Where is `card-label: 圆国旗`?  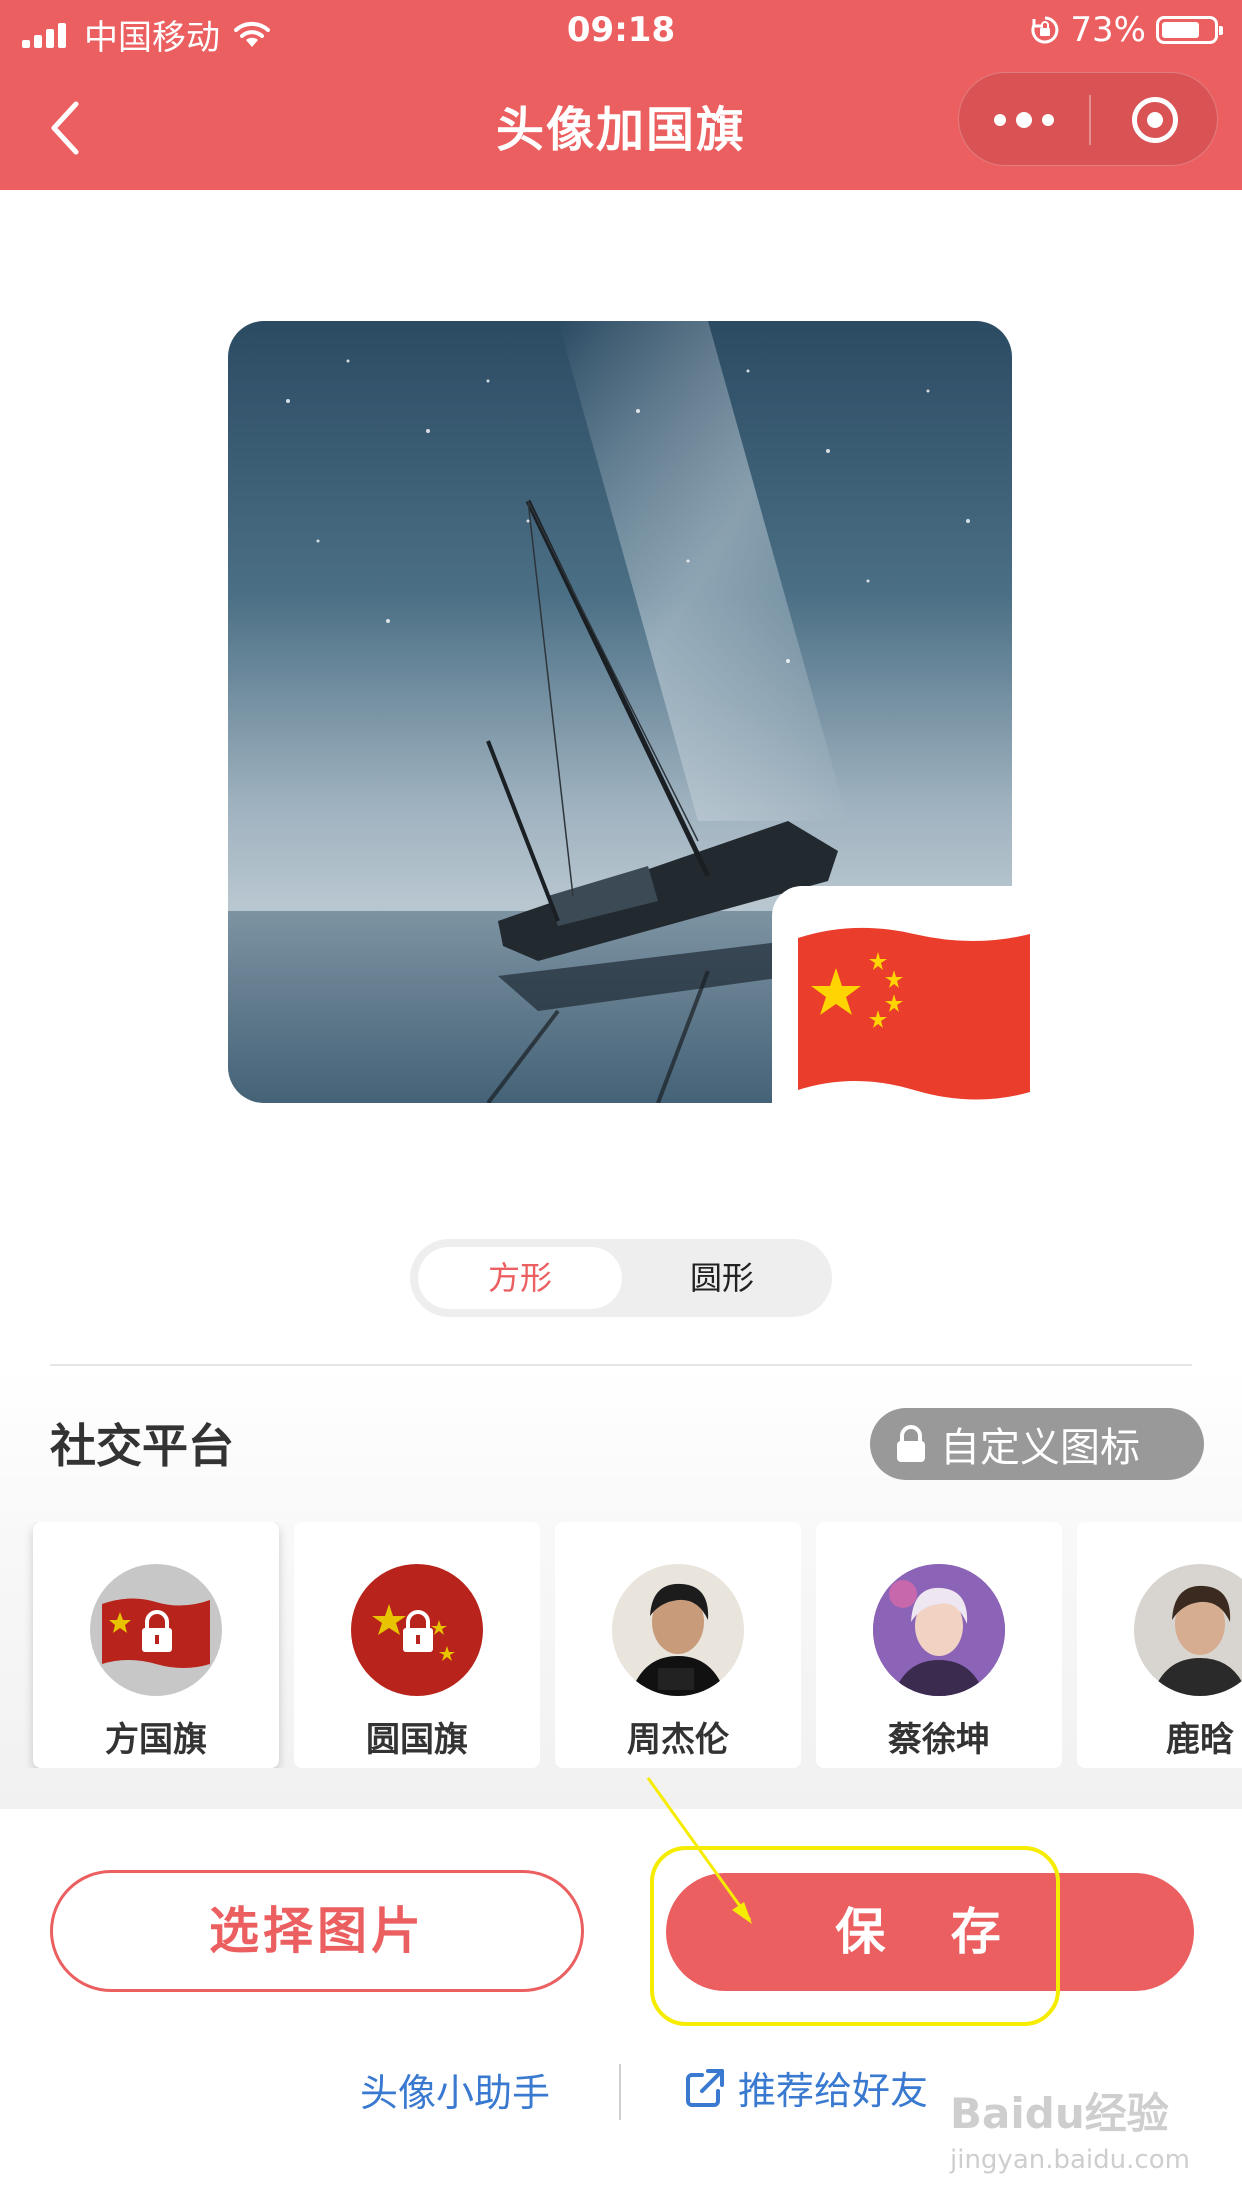 card-label: 圆国旗 is located at coordinates (417, 1740).